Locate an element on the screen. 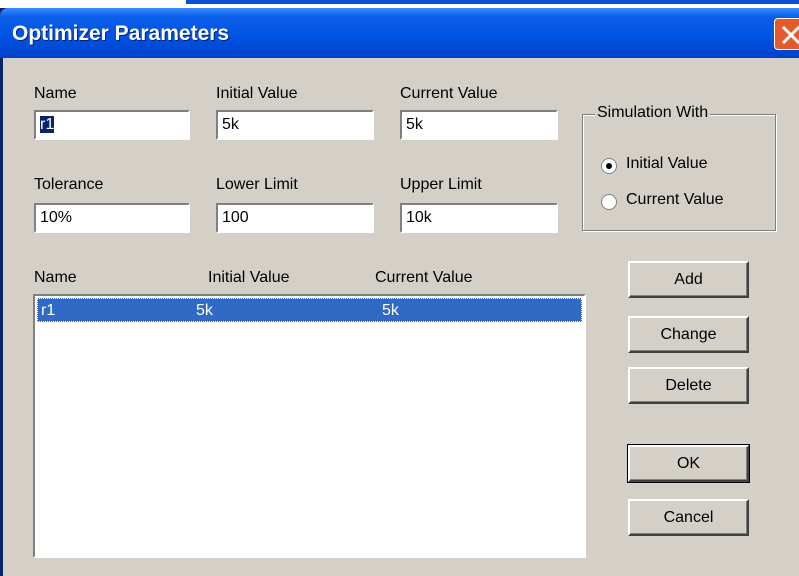  row-current-value: 5k is located at coordinates (390, 310).